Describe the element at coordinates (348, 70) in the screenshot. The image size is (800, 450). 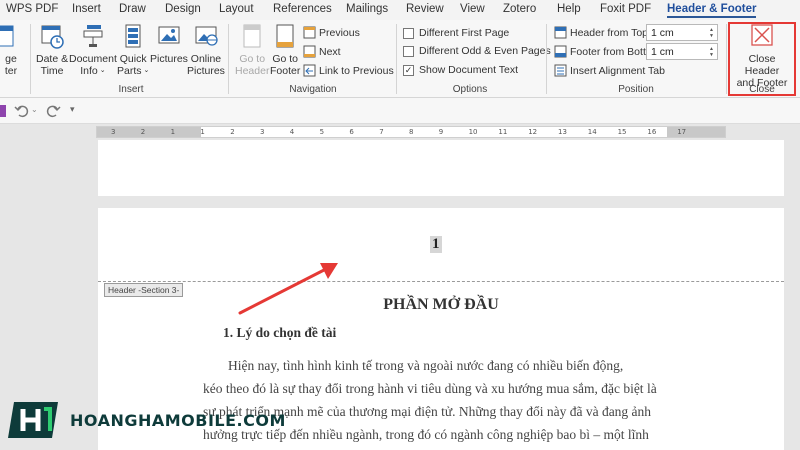
I see `link-to-previous-button: Link to Previous` at that location.